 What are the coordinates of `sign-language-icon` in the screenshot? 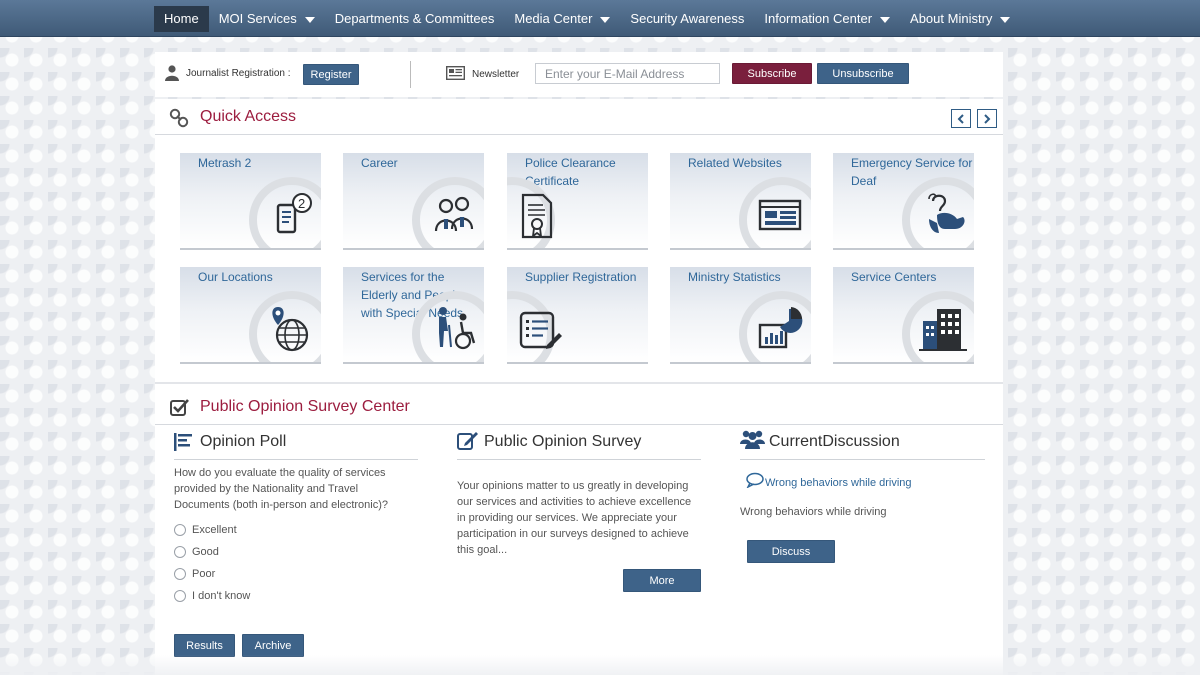 It's located at (946, 213).